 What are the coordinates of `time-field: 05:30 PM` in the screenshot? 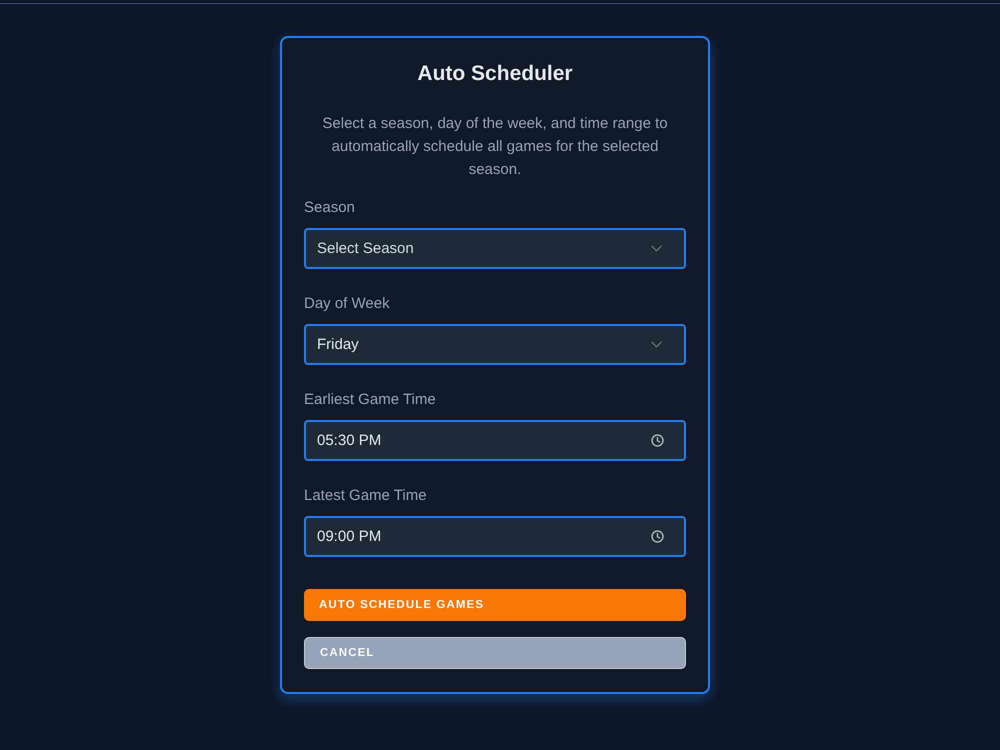 It's located at (495, 440).